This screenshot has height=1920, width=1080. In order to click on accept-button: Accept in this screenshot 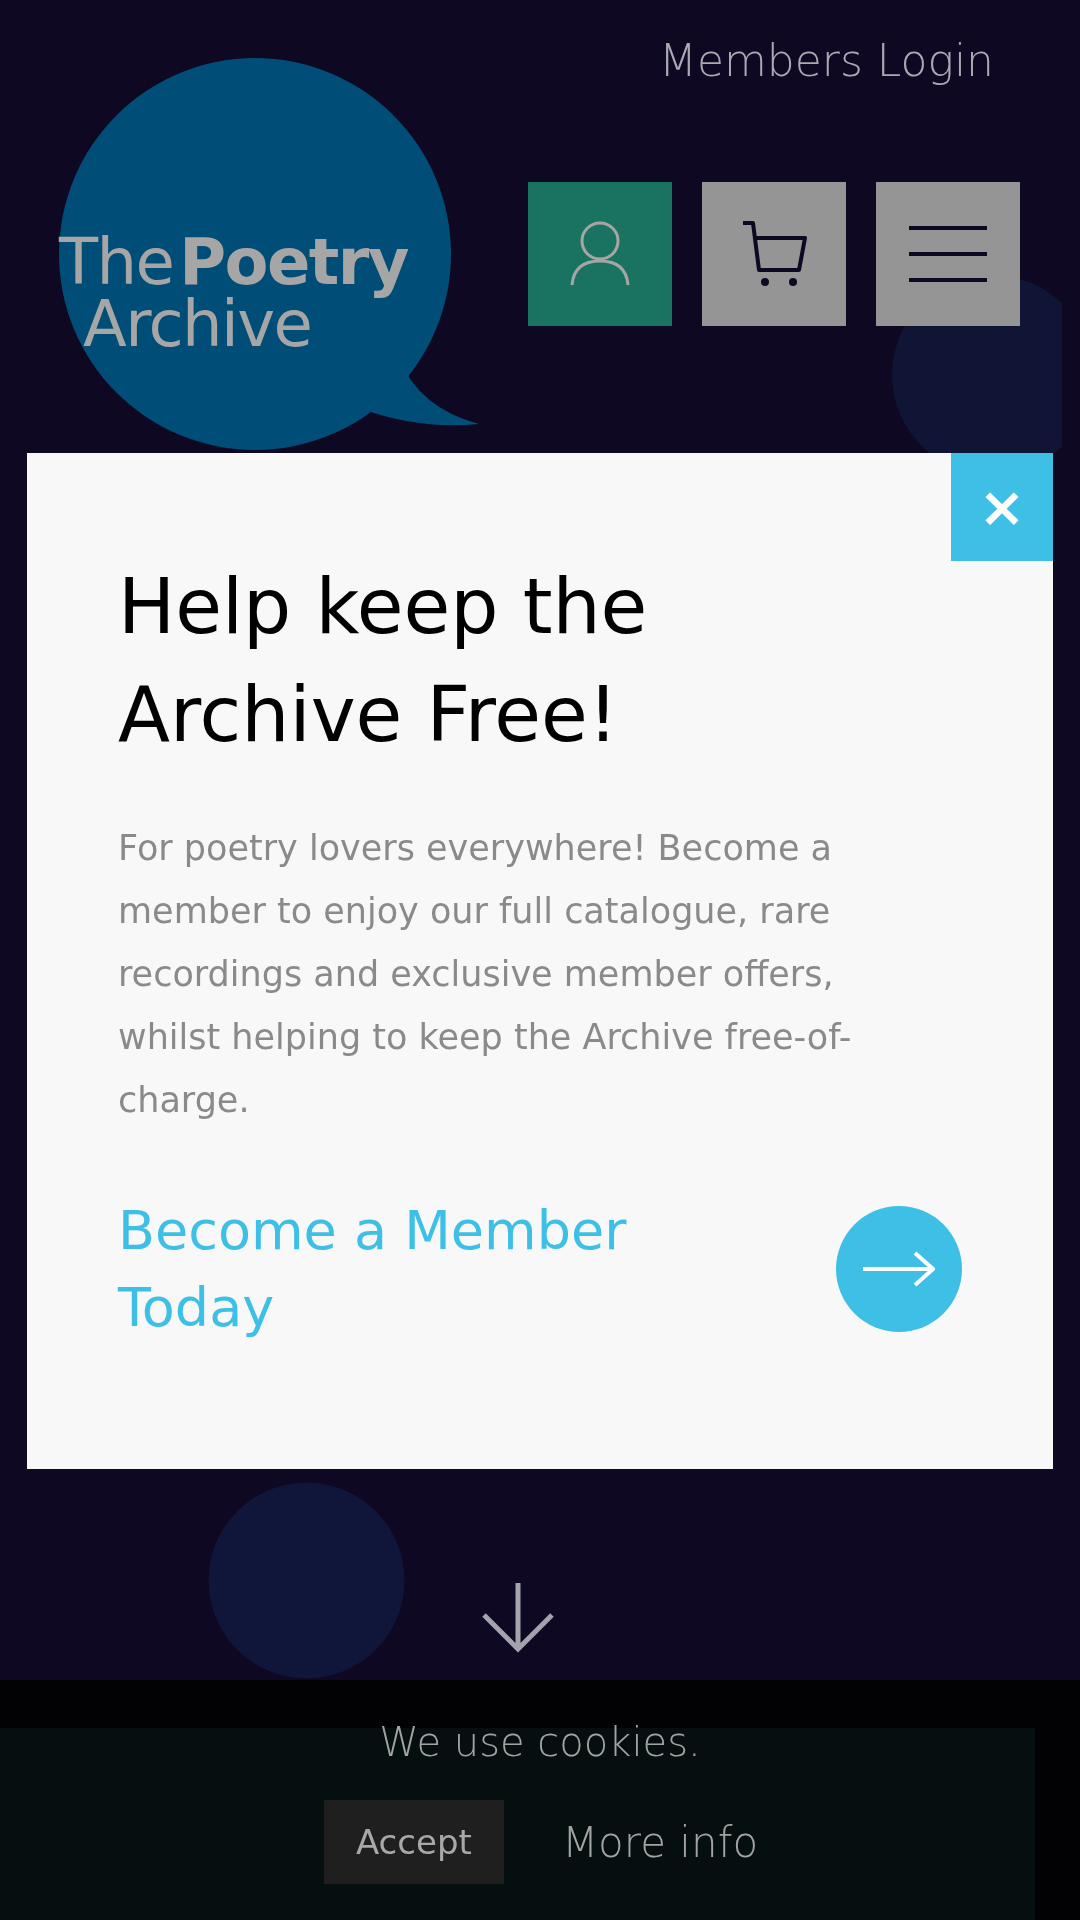, I will do `click(413, 1842)`.